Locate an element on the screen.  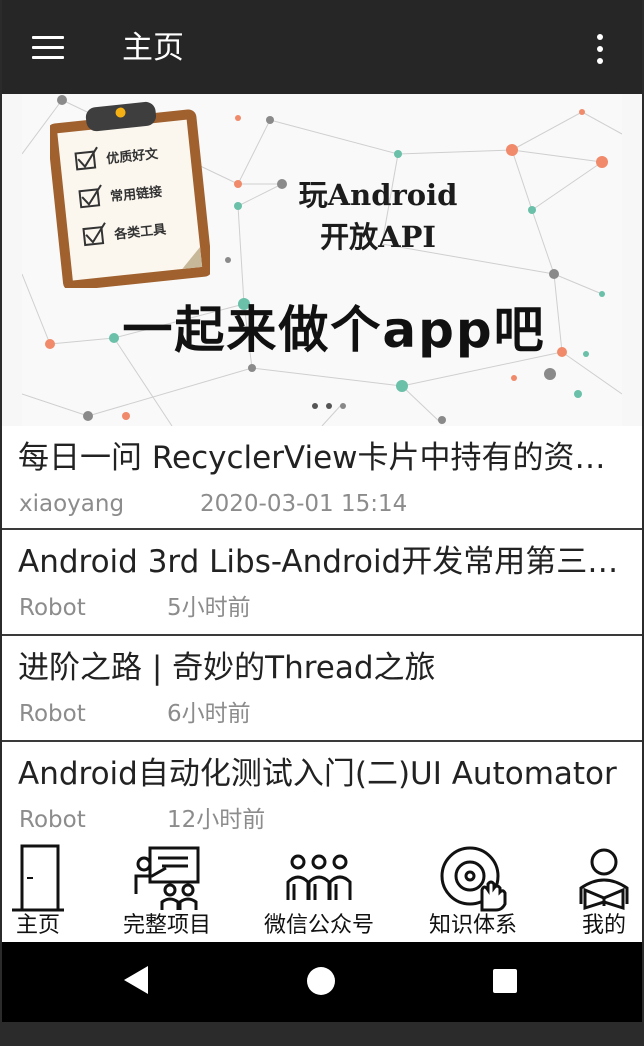
tab-projects: 完整项目 is located at coordinates (167, 891).